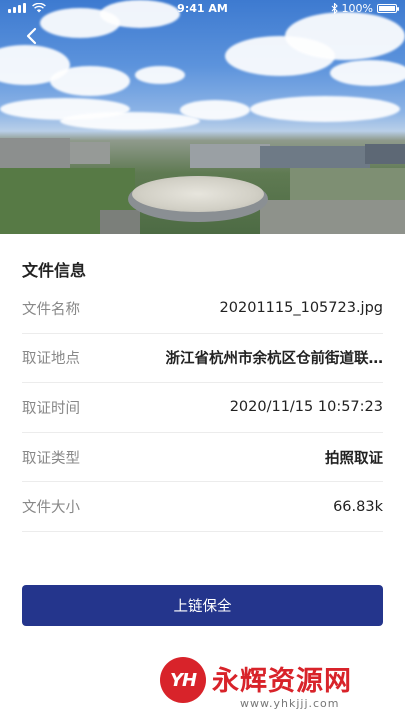 This screenshot has width=405, height=720. What do you see at coordinates (51, 359) in the screenshot?
I see `row-label: 取证地点` at bounding box center [51, 359].